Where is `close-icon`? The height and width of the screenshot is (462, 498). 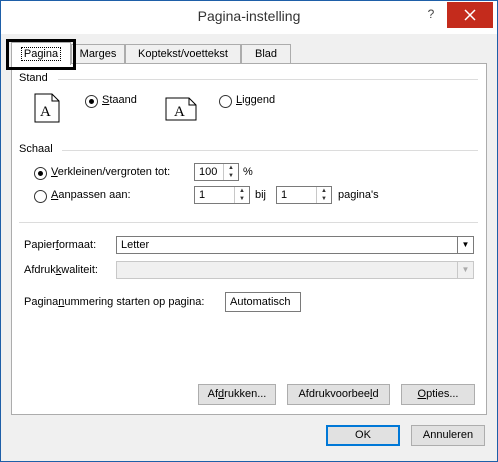
close-icon is located at coordinates (470, 15).